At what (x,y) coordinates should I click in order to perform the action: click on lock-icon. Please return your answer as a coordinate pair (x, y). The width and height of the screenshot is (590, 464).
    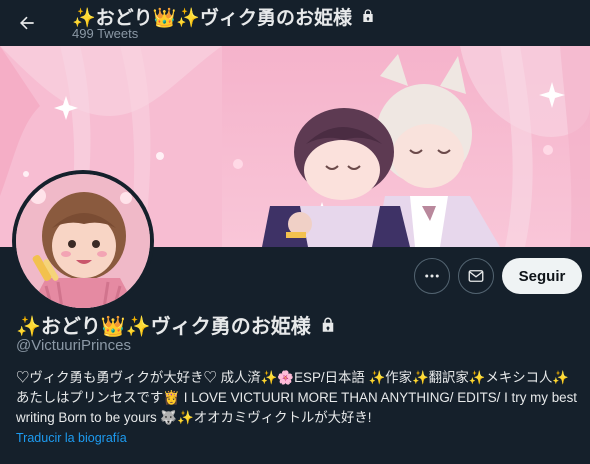
    Looking at the image, I should click on (368, 19).